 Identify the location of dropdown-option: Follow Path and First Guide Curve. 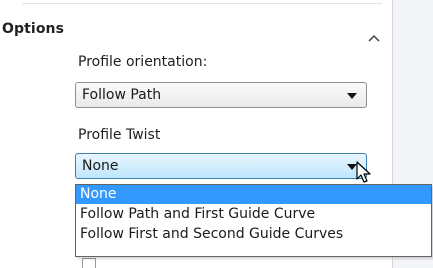
(253, 214).